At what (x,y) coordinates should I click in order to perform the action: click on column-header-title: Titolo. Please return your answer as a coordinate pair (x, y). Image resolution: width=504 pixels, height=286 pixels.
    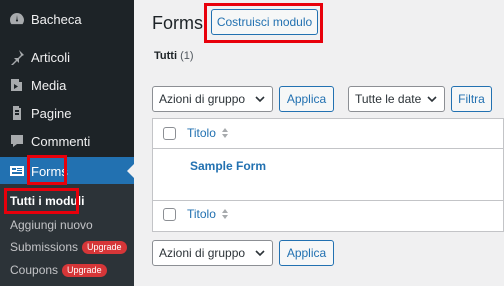
    Looking at the image, I should click on (208, 133).